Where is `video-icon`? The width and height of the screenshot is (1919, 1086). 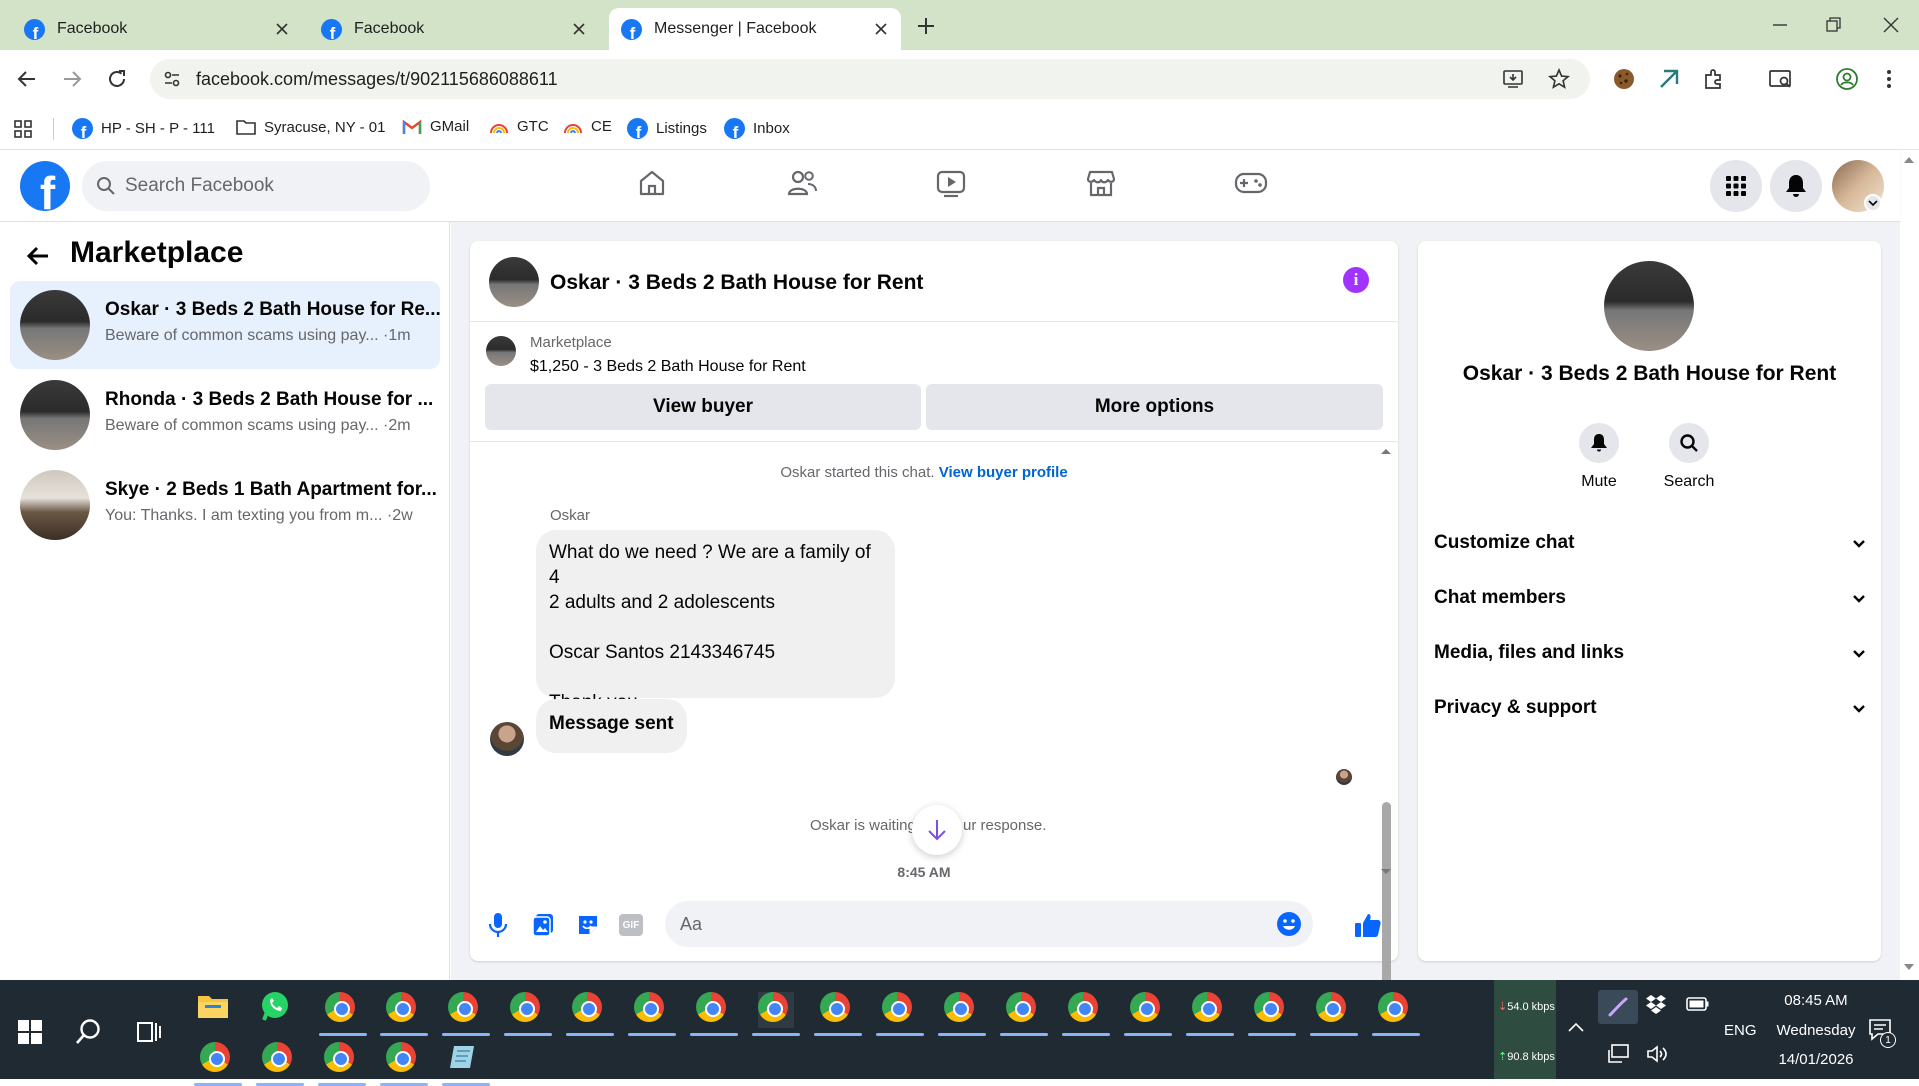
video-icon is located at coordinates (951, 183).